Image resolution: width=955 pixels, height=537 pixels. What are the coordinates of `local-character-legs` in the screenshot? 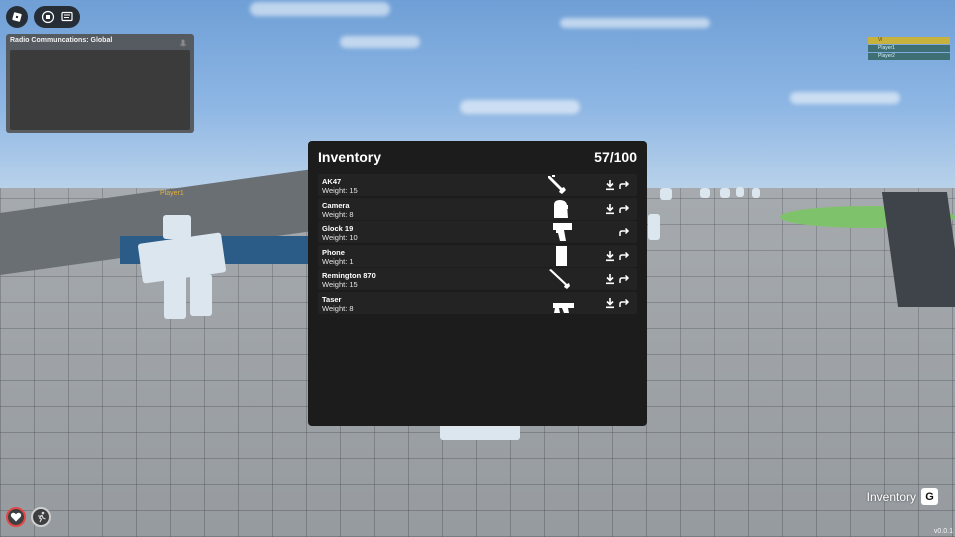 It's located at (480, 432).